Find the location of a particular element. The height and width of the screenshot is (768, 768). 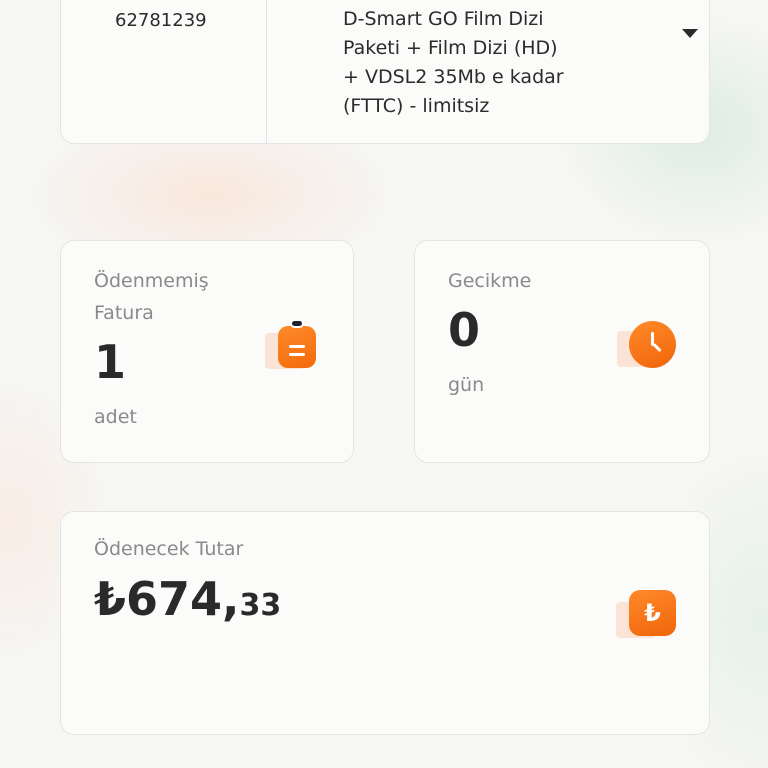

clipboard-icon-body is located at coordinates (297, 343).